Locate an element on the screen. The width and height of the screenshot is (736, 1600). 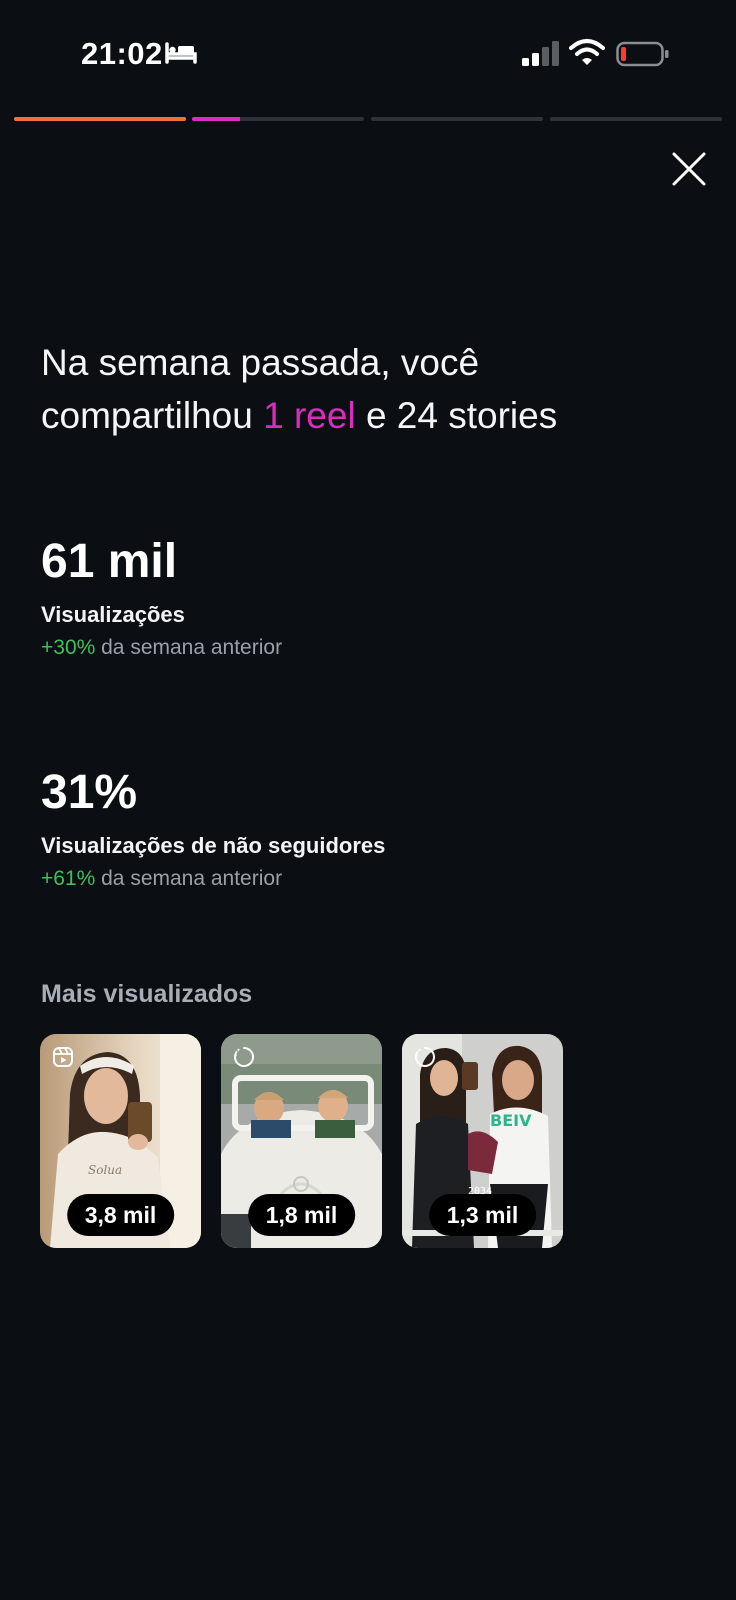
headline-highlight: 1 reel is located at coordinates (309, 415).